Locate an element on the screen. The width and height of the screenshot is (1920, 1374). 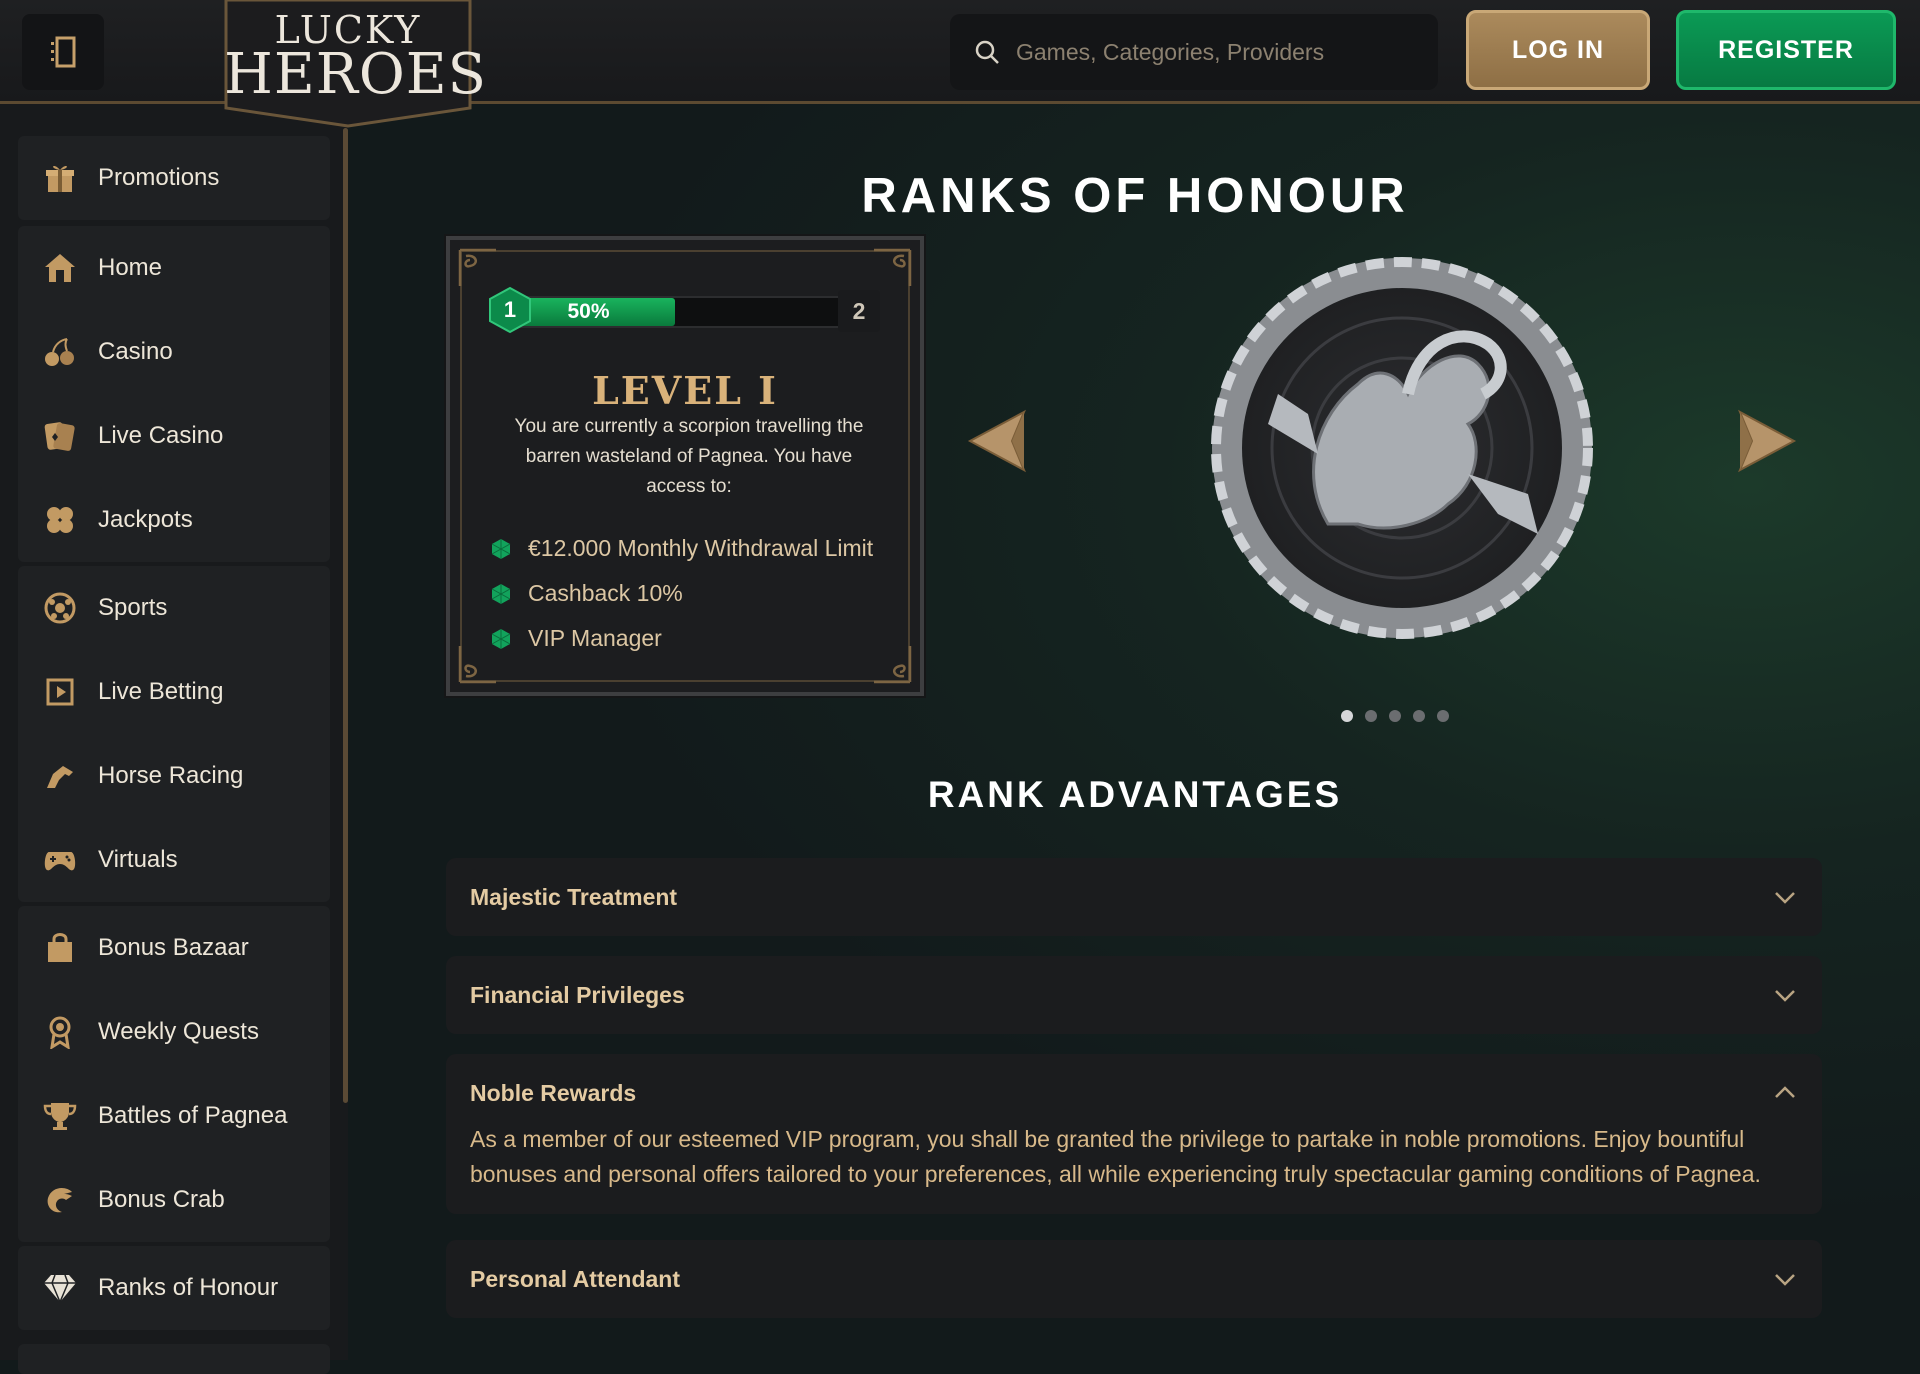
sidebar-item-battles-of-pagnea: Battles of Pagnea is located at coordinates (174, 1116).